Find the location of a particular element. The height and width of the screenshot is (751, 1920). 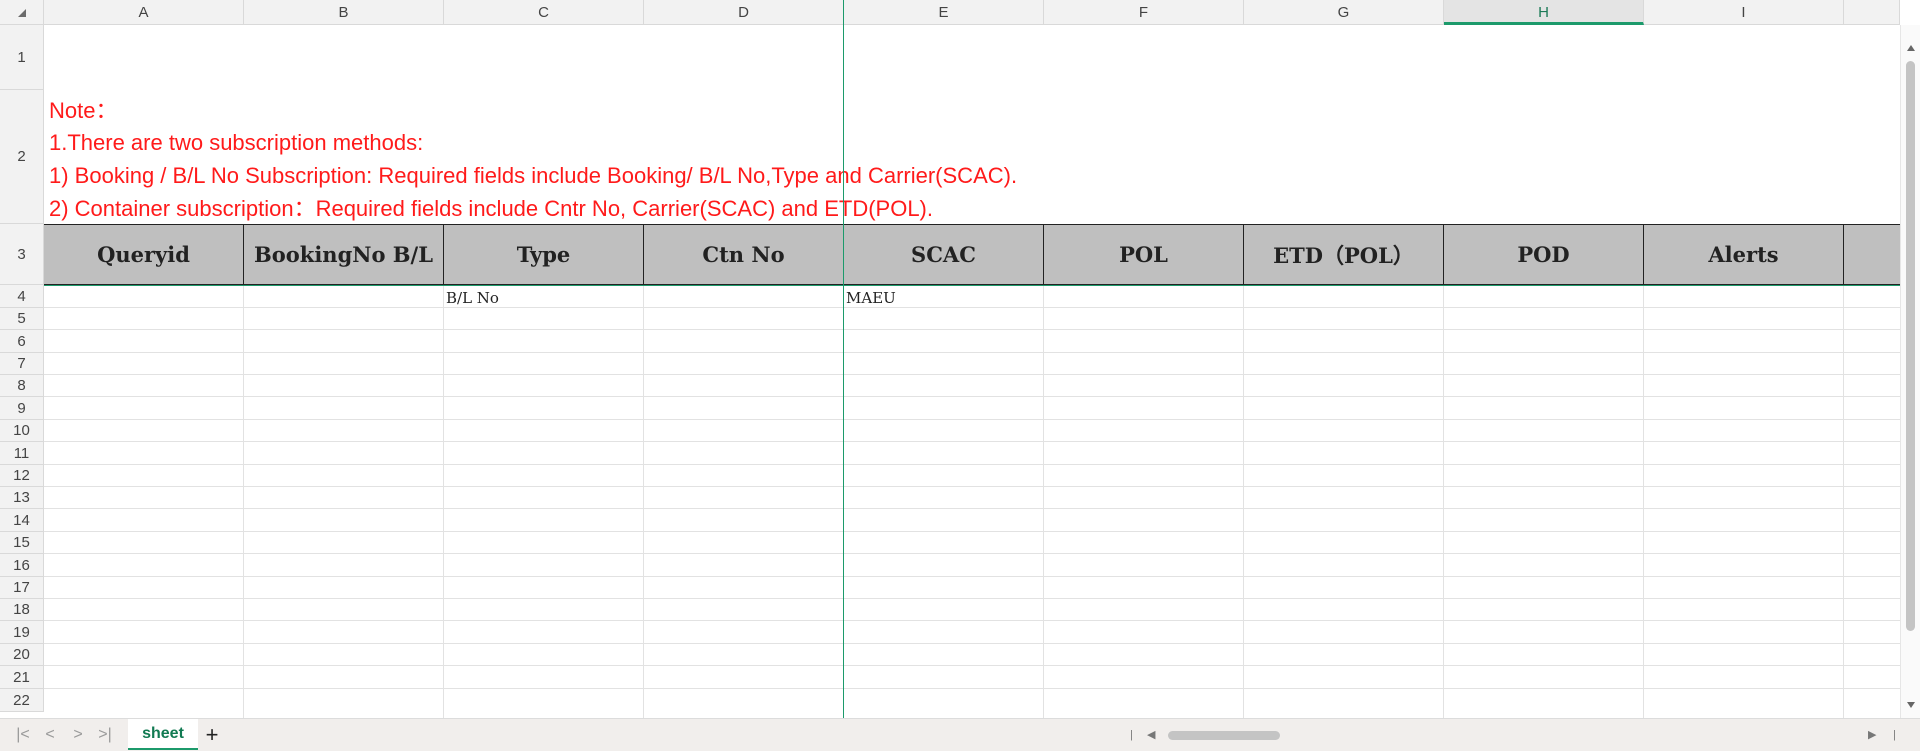

note-line-1: 1.There are two subscription methods: is located at coordinates (236, 143).